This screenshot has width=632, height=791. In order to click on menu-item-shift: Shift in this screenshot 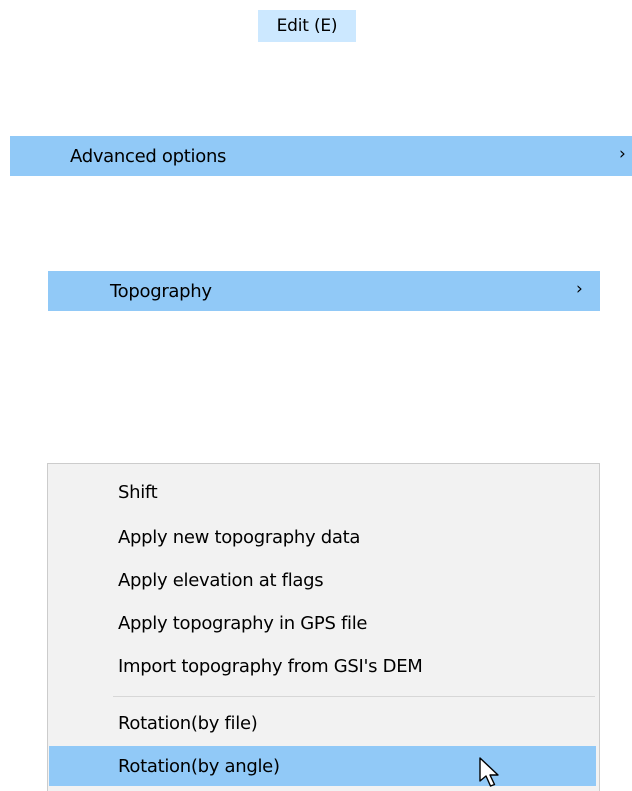, I will do `click(323, 492)`.